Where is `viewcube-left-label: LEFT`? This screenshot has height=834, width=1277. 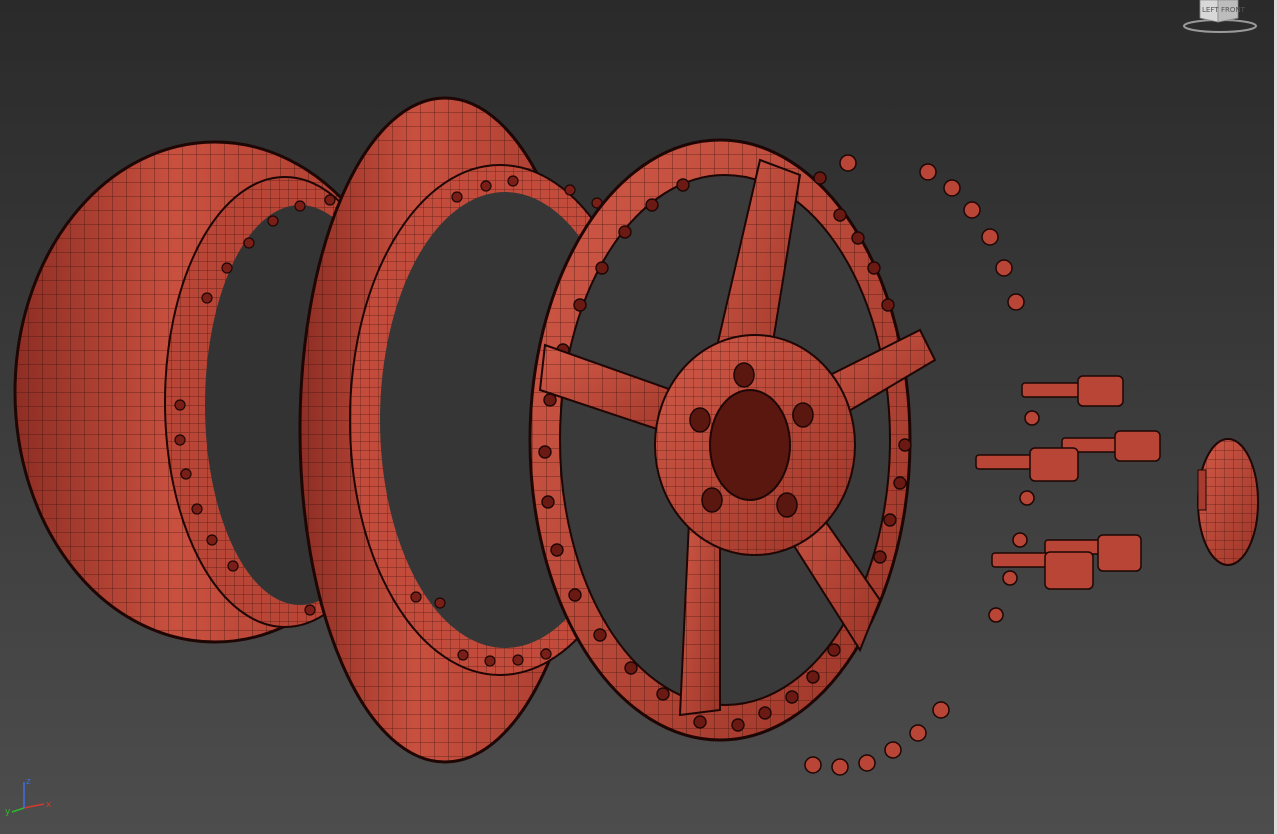
viewcube-left-label: LEFT is located at coordinates (1210, 10).